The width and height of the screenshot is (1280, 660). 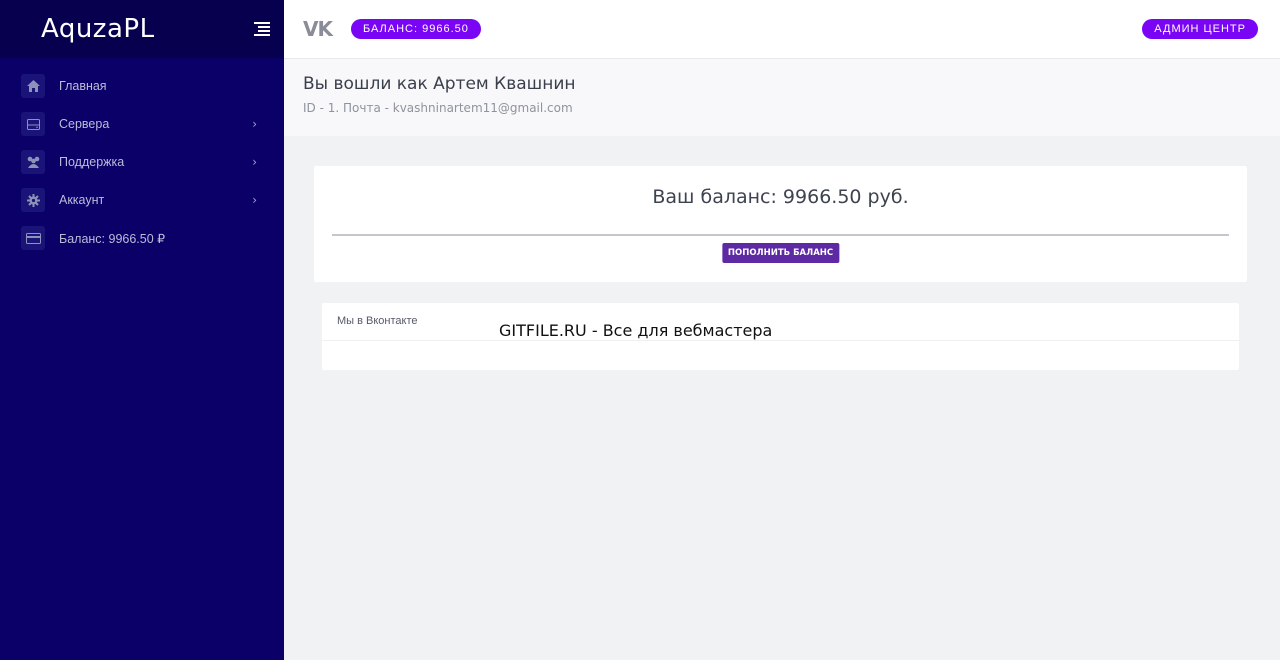 What do you see at coordinates (84, 124) in the screenshot?
I see `sidebar-item-label: Сервера` at bounding box center [84, 124].